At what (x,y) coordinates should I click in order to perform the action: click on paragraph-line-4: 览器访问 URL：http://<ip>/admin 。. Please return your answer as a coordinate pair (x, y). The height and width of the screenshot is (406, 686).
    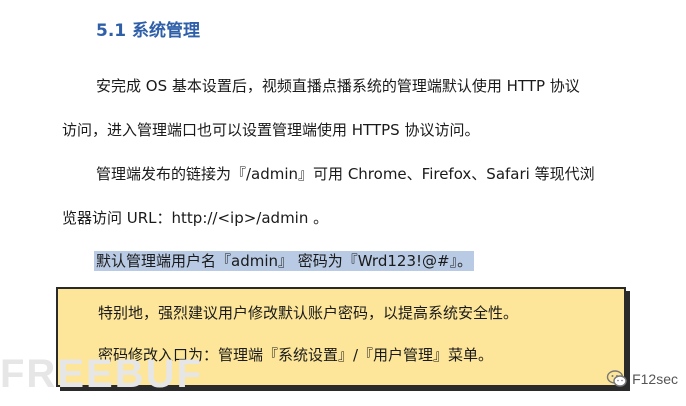
    Looking at the image, I should click on (195, 218).